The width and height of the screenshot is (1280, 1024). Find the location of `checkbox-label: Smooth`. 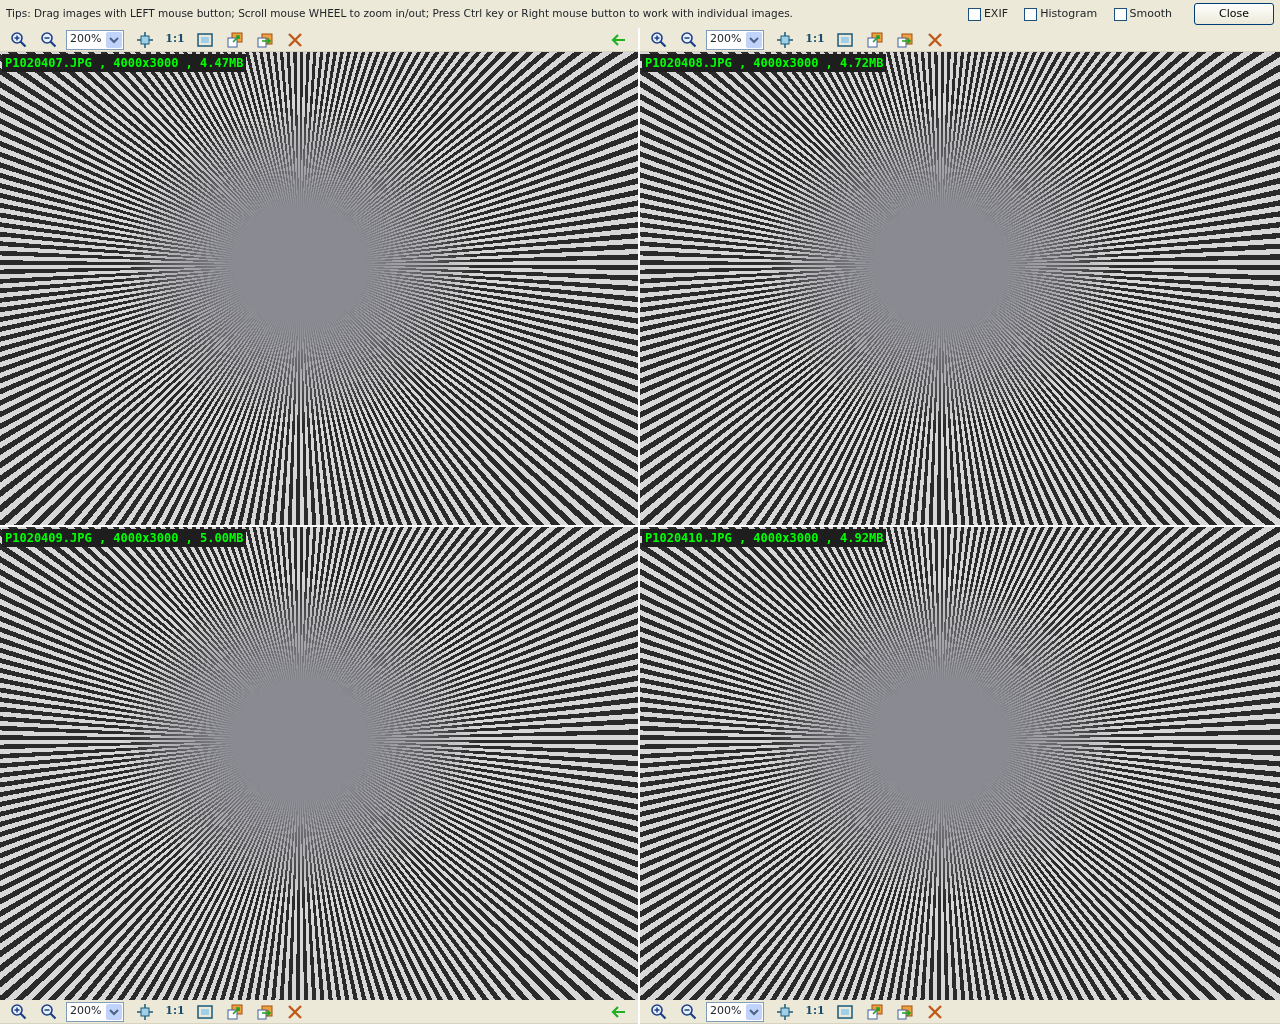

checkbox-label: Smooth is located at coordinates (1150, 14).